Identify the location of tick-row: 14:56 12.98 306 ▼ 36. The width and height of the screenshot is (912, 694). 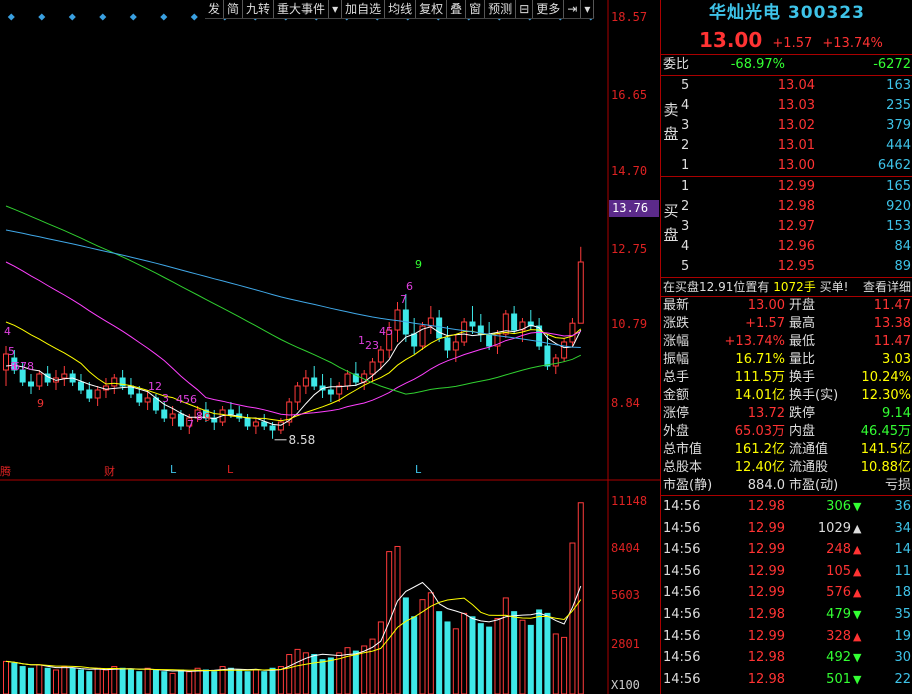
(786, 507).